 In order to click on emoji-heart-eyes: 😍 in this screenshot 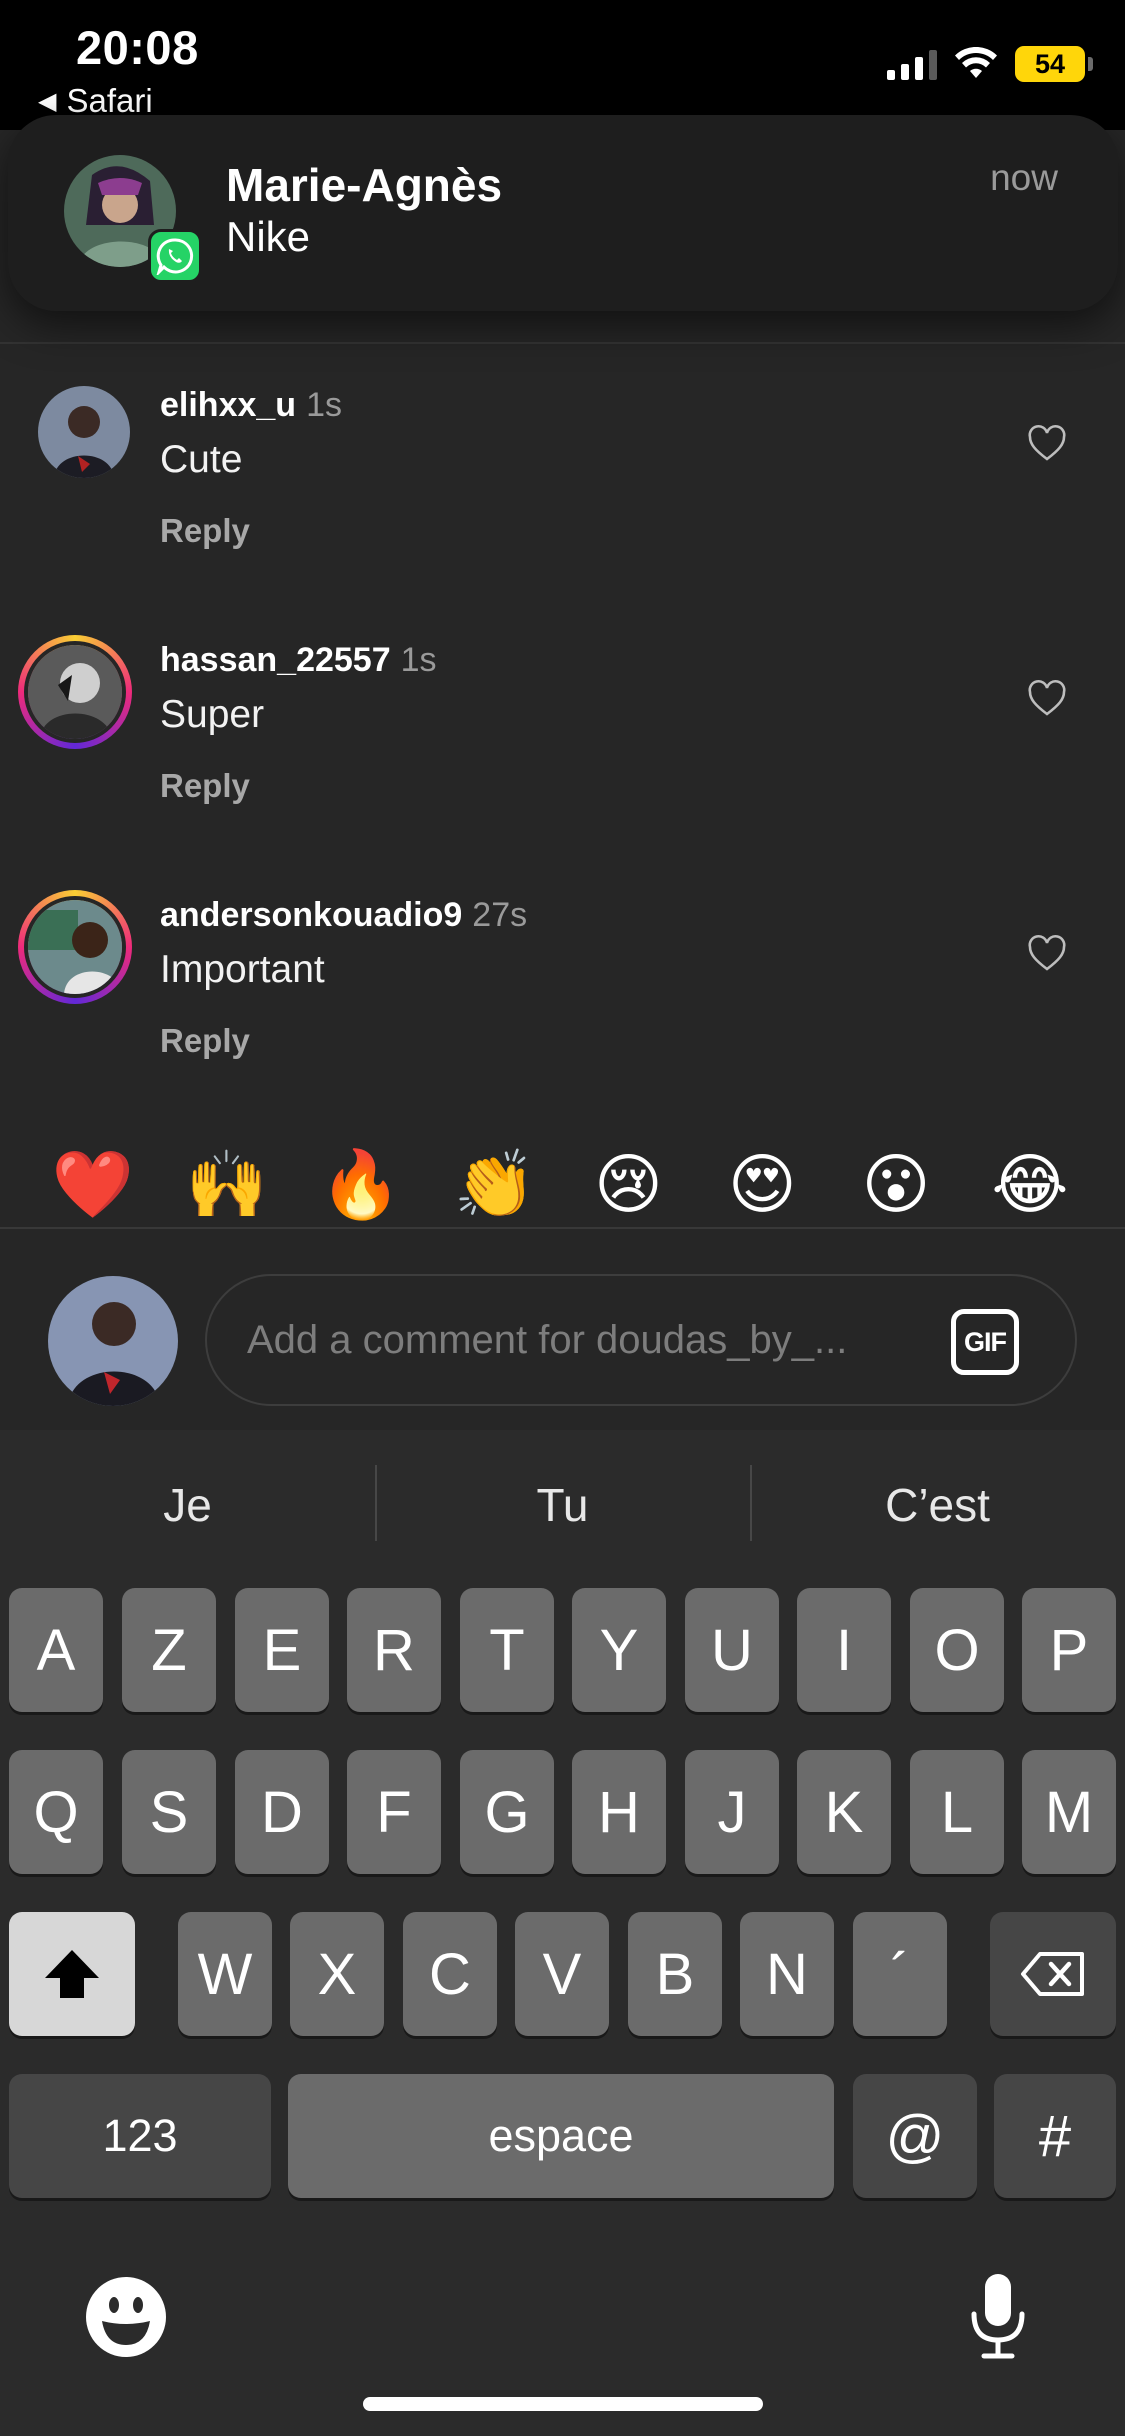, I will do `click(762, 1185)`.